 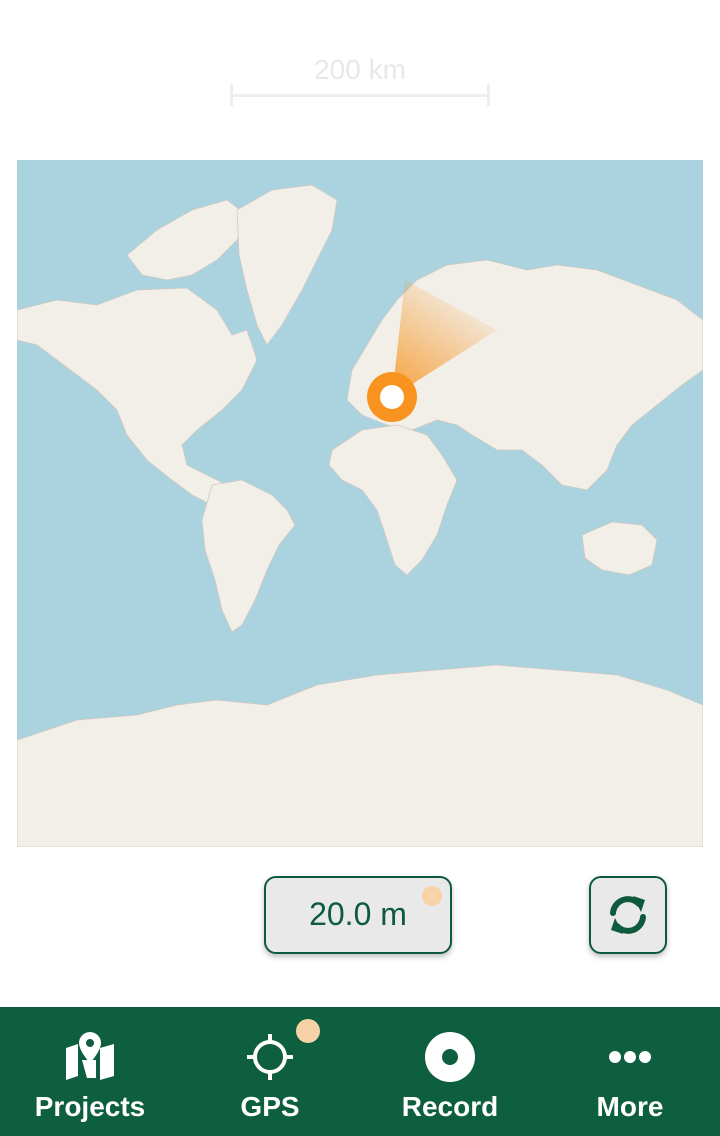 What do you see at coordinates (90, 1057) in the screenshot?
I see `map-pin-icon` at bounding box center [90, 1057].